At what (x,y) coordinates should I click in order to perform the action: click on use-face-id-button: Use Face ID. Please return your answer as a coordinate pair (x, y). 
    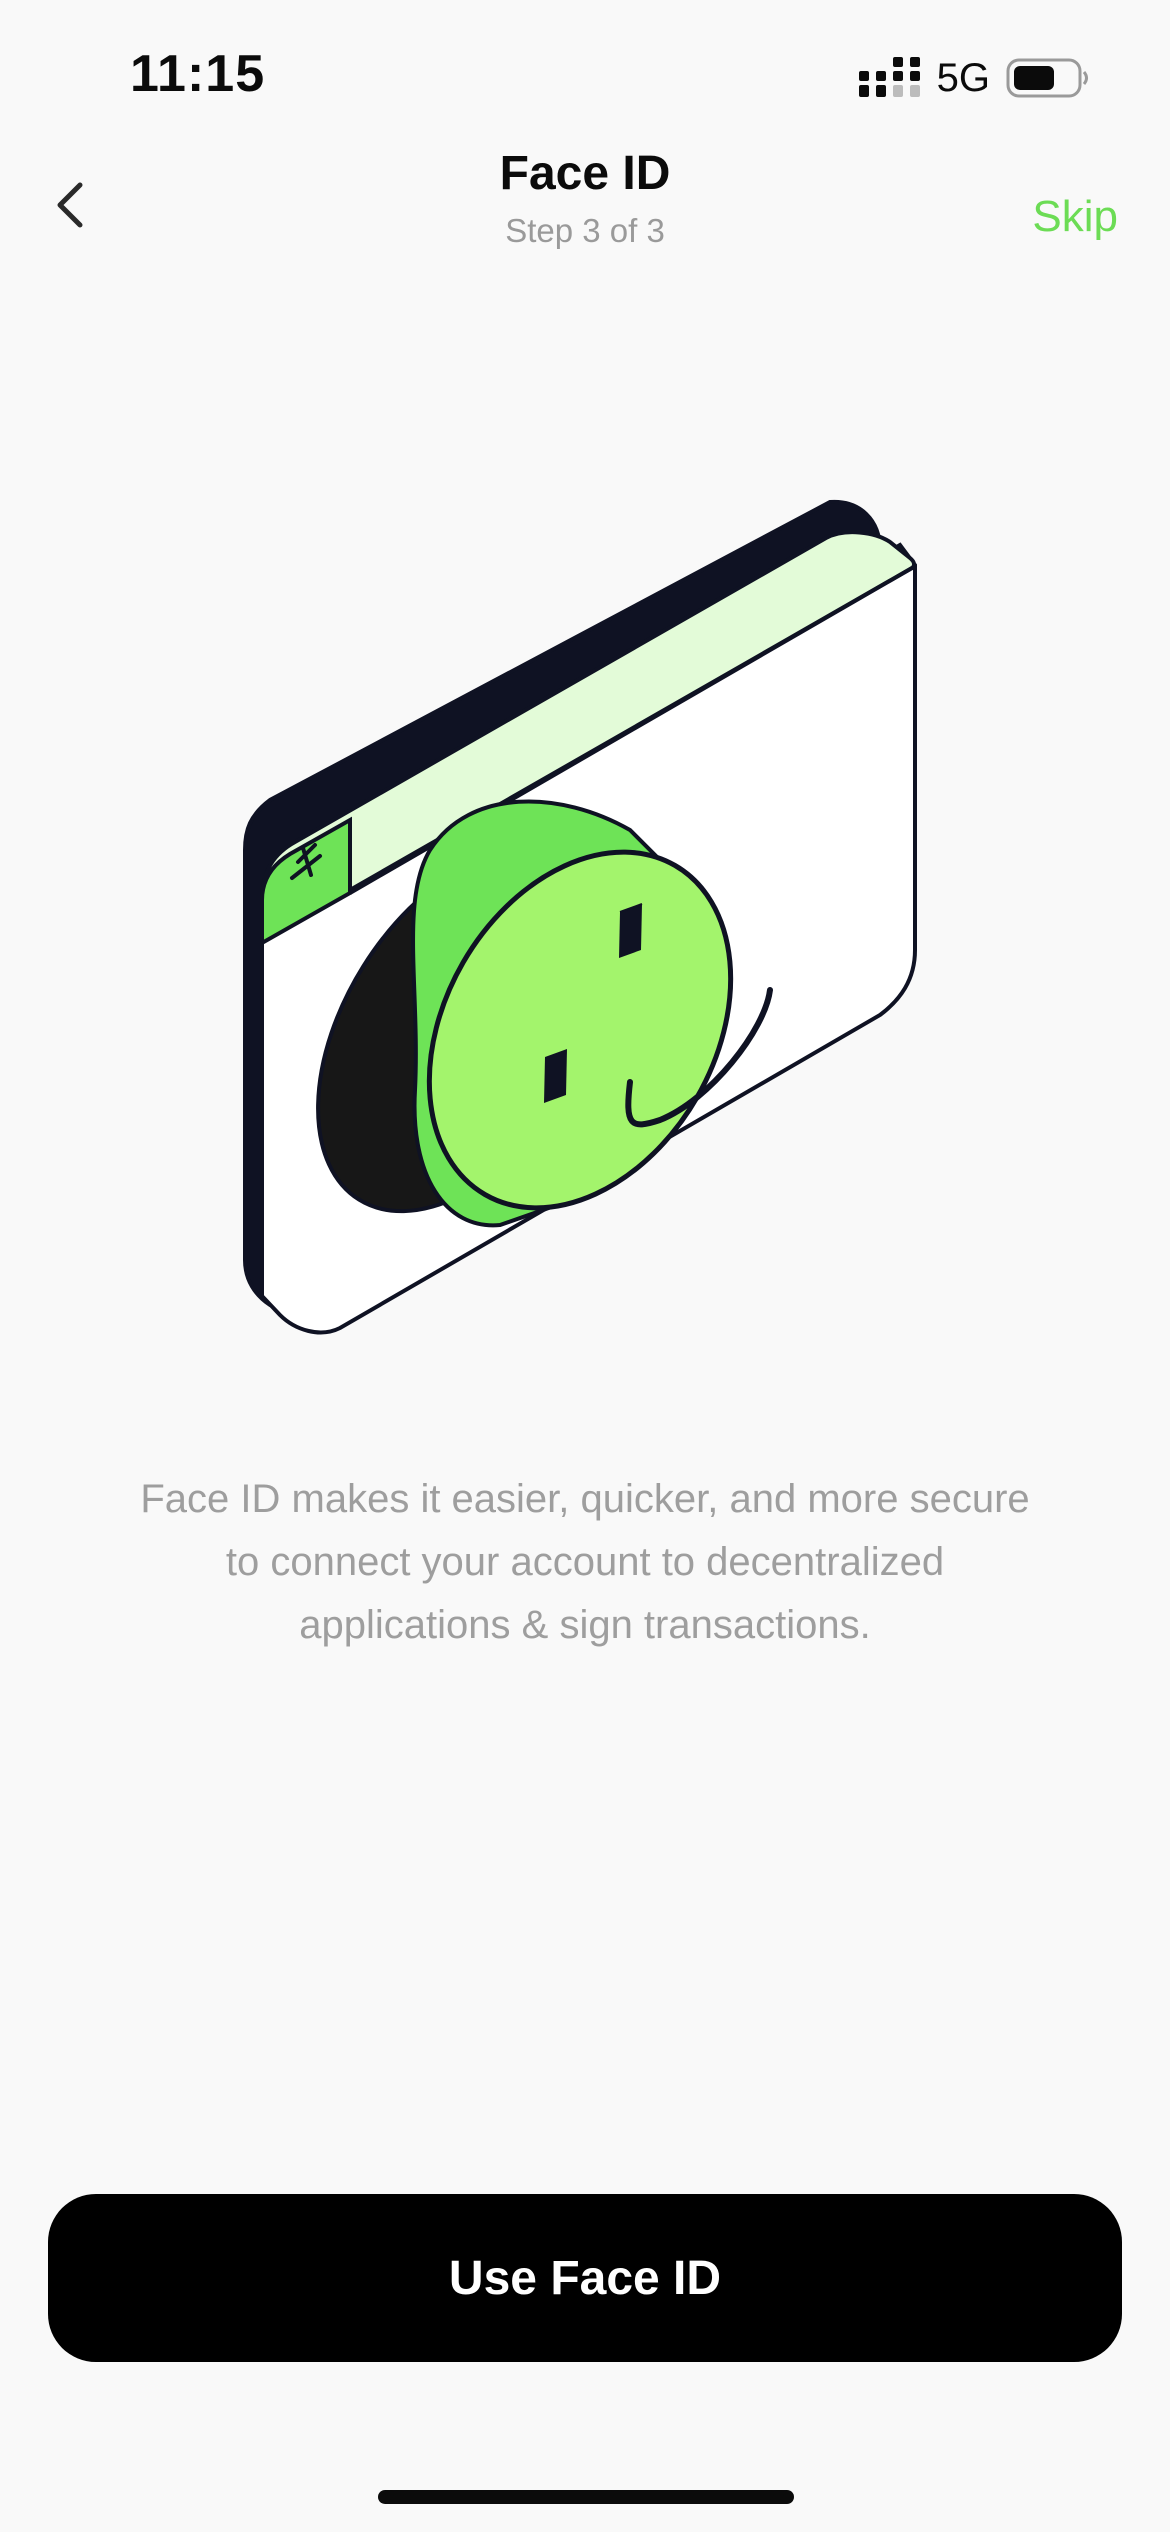
    Looking at the image, I should click on (585, 2278).